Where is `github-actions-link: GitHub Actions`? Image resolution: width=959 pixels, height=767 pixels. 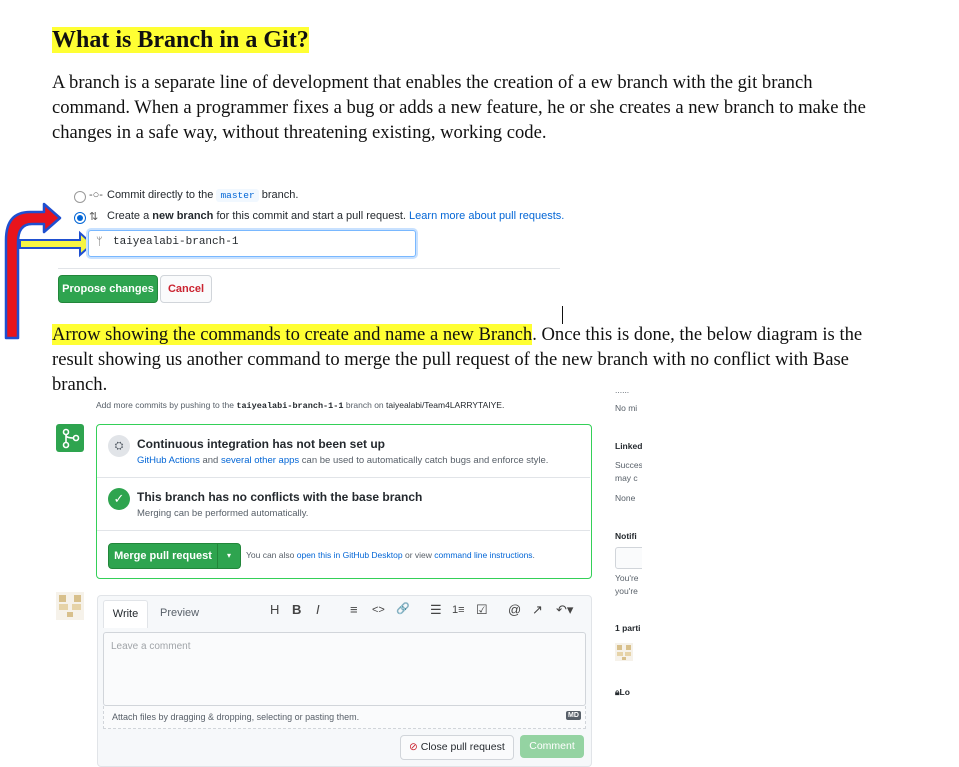 github-actions-link: GitHub Actions is located at coordinates (168, 460).